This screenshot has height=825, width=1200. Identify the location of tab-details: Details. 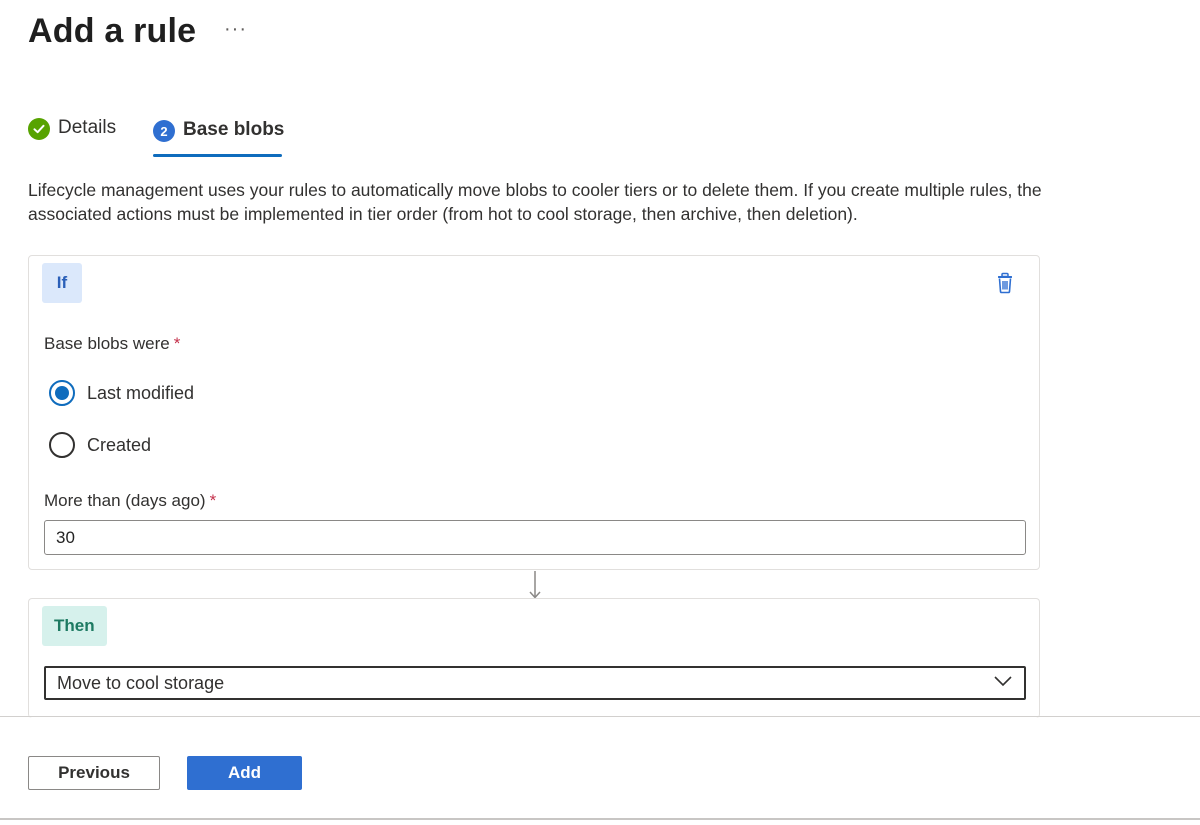
(72, 137).